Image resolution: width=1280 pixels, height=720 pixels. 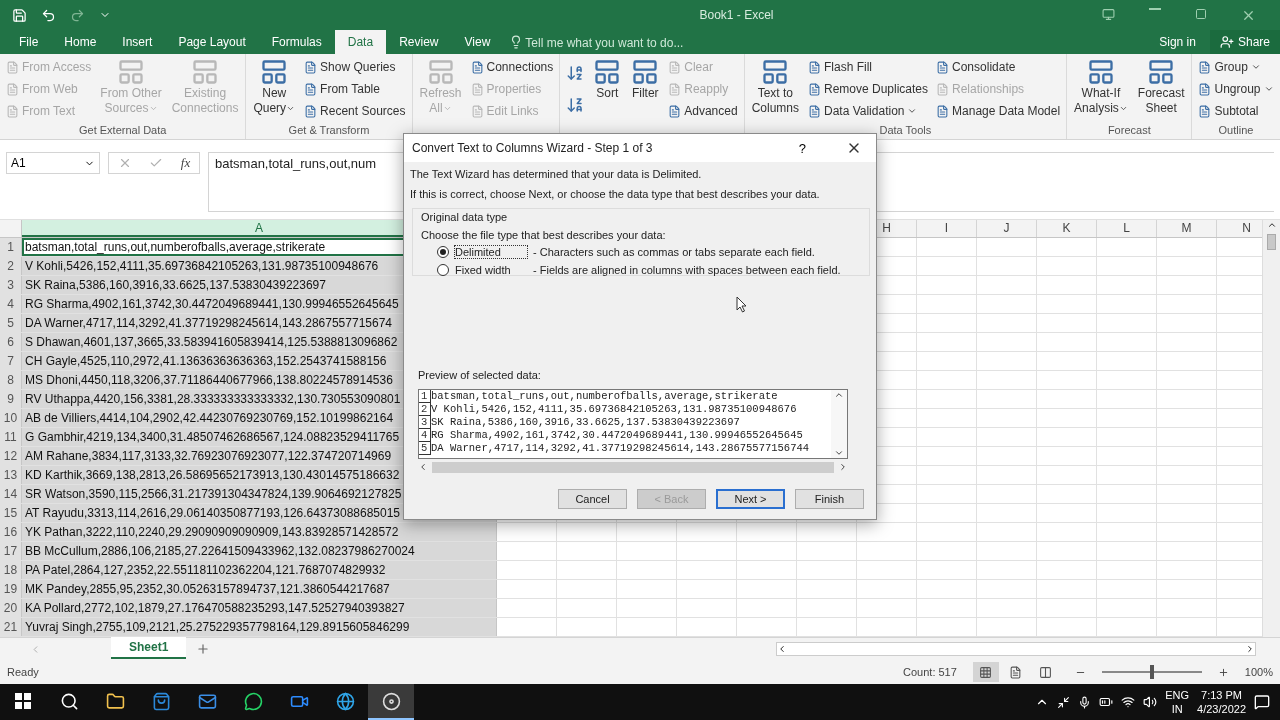 What do you see at coordinates (11, 570) in the screenshot?
I see `row-header: 18` at bounding box center [11, 570].